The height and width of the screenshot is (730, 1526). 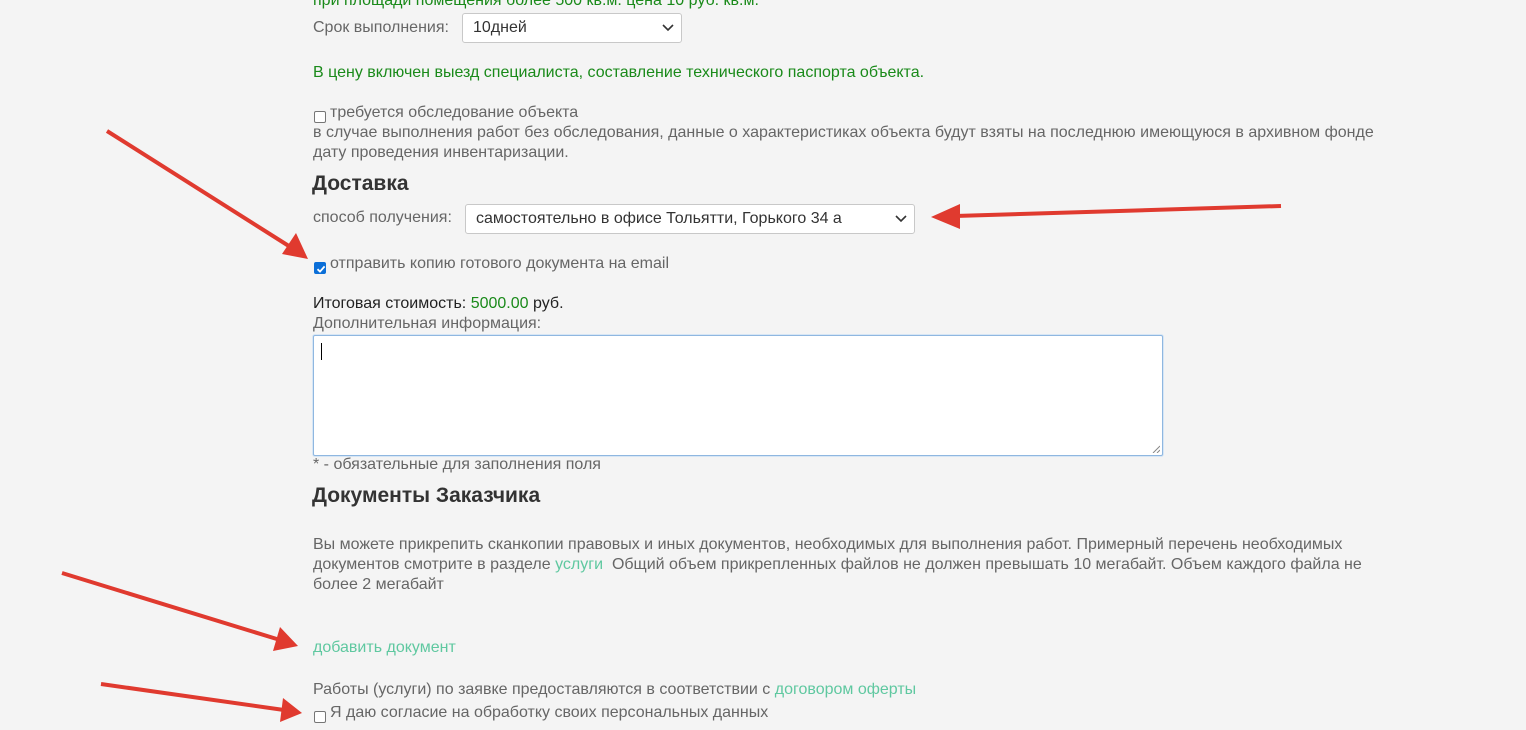 I want to click on arrow-to-email-checkbox, so click(x=206, y=194).